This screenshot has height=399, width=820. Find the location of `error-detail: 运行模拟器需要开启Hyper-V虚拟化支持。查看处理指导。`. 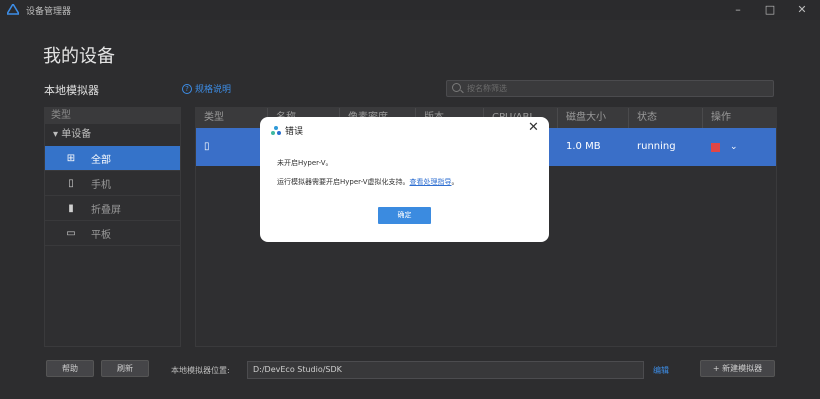

error-detail: 运行模拟器需要开启Hyper-V虚拟化支持。查看处理指导。 is located at coordinates (368, 182).